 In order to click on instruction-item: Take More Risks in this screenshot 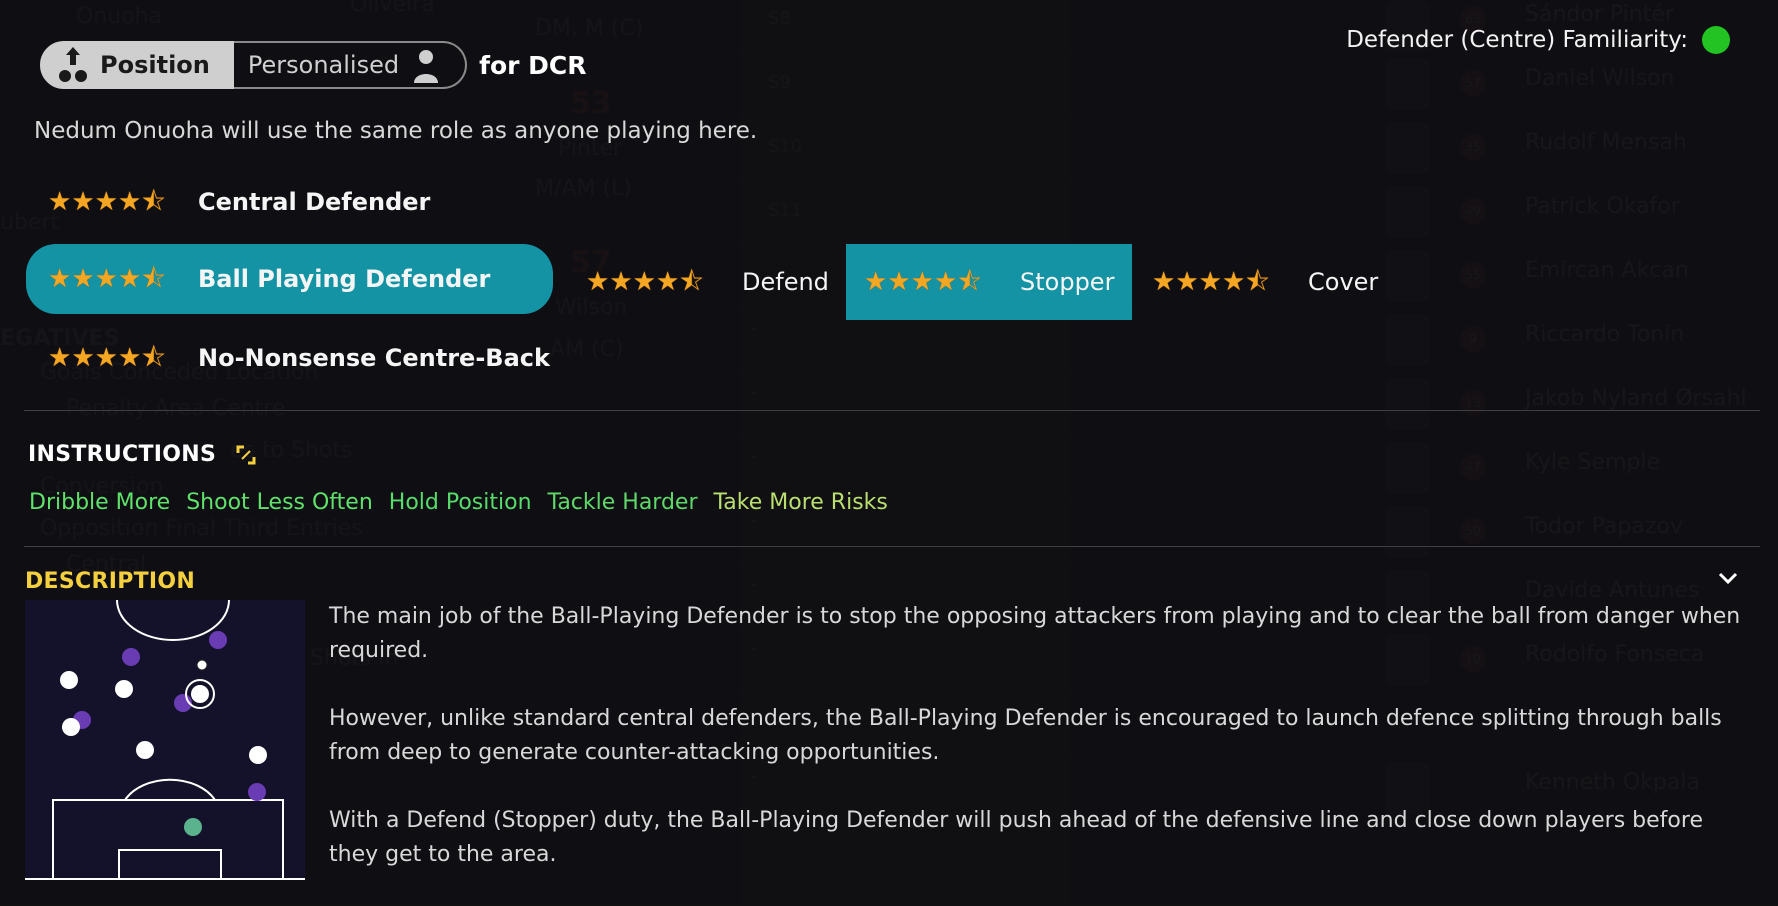, I will do `click(801, 502)`.